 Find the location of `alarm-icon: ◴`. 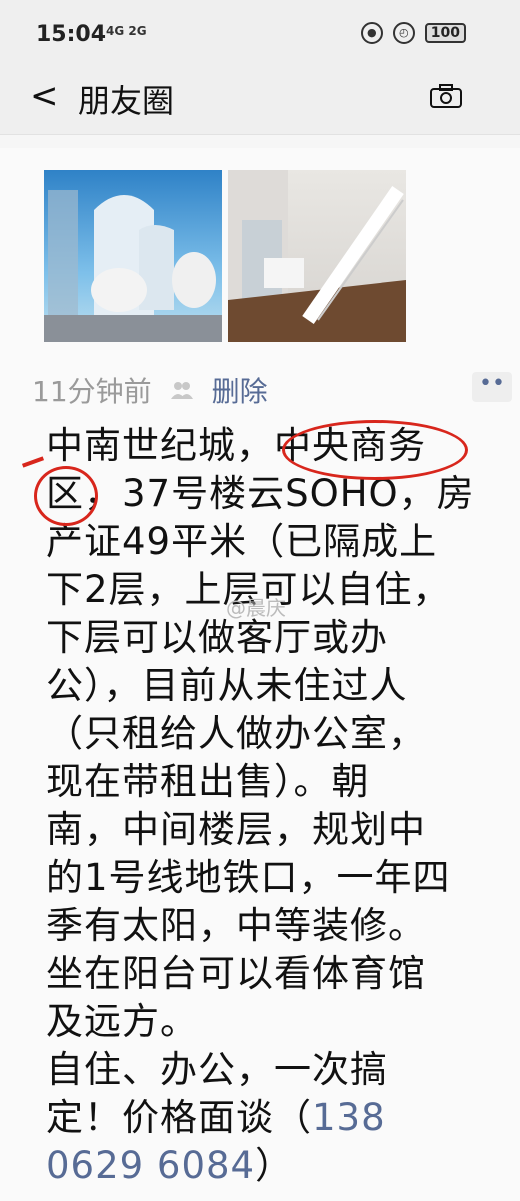

alarm-icon: ◴ is located at coordinates (403, 33).